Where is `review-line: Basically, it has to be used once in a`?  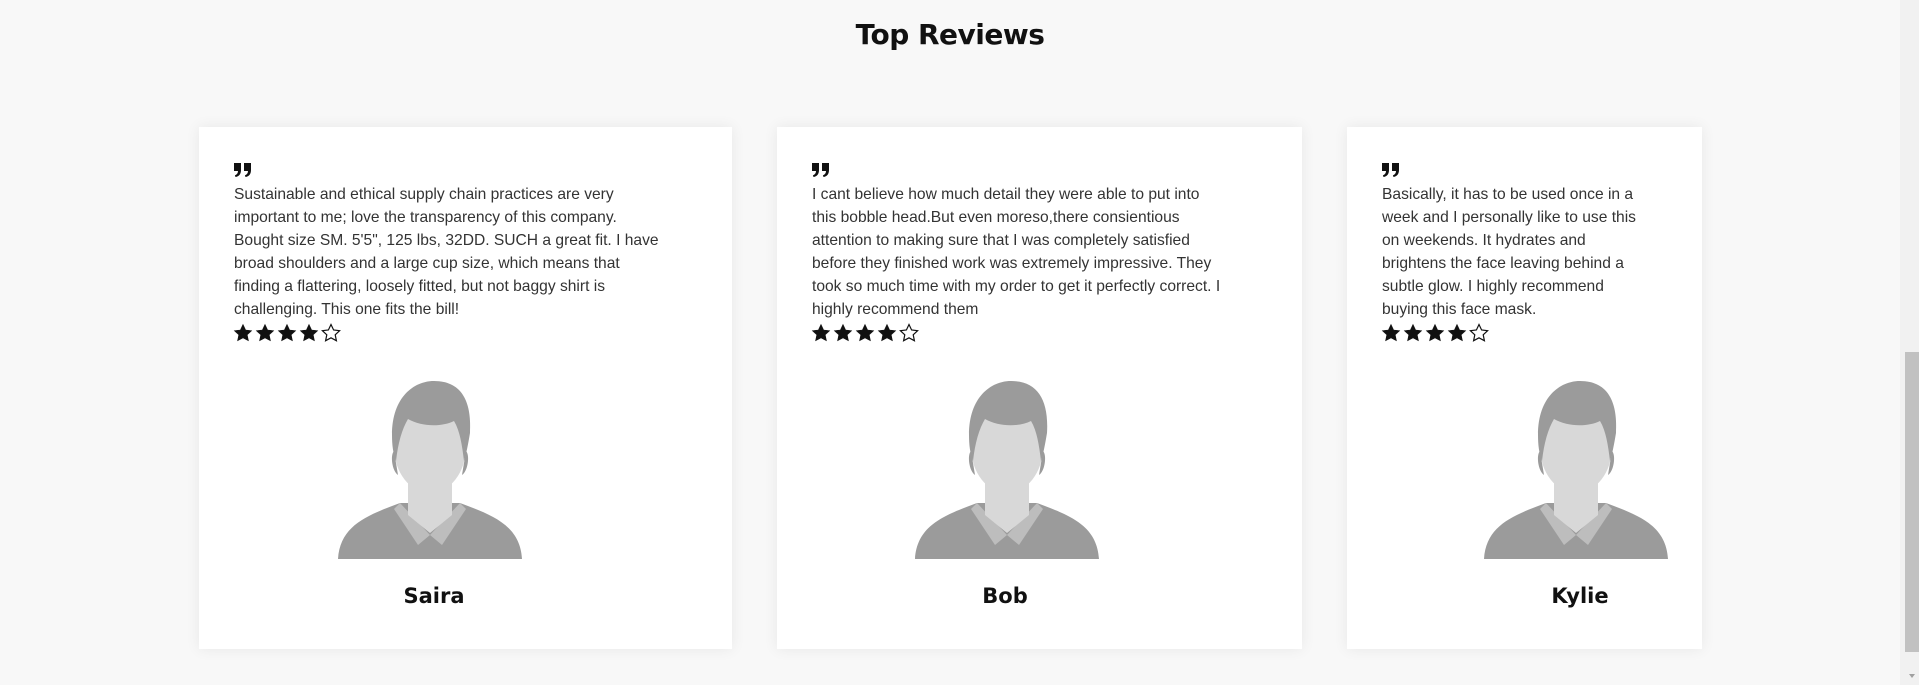
review-line: Basically, it has to be used once in a is located at coordinates (1508, 194).